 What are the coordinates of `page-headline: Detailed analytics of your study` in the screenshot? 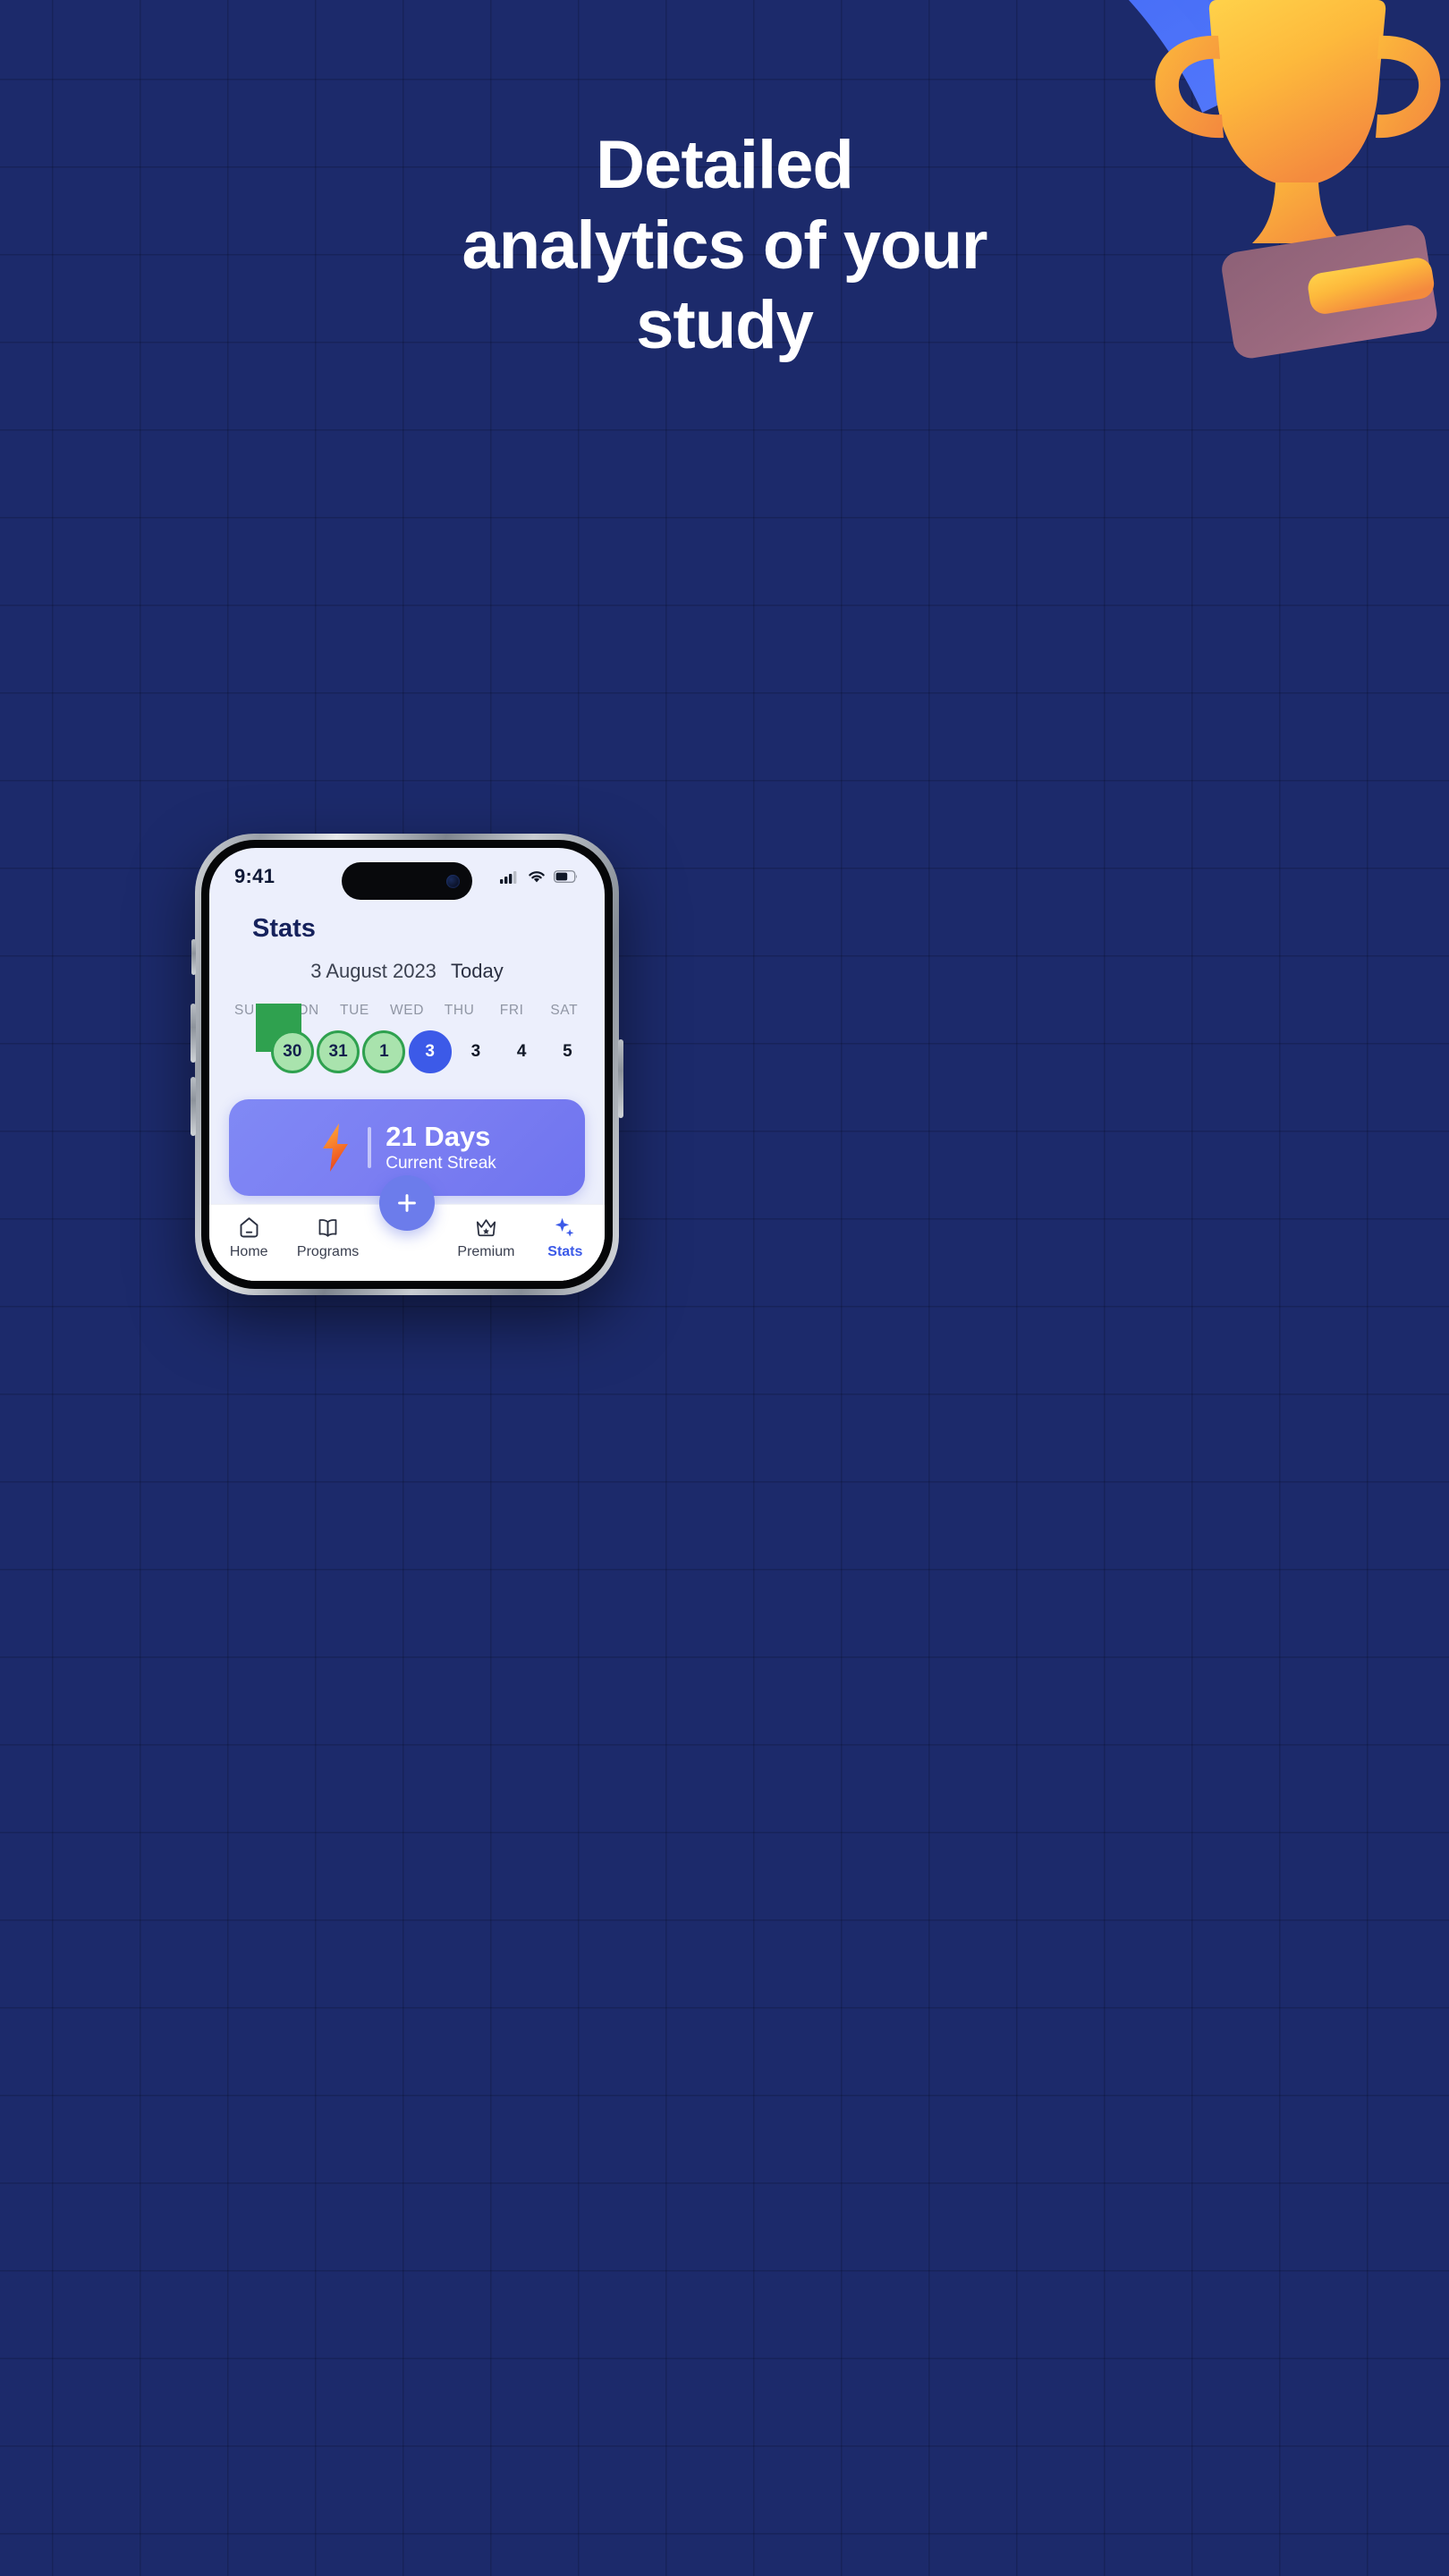 It's located at (724, 245).